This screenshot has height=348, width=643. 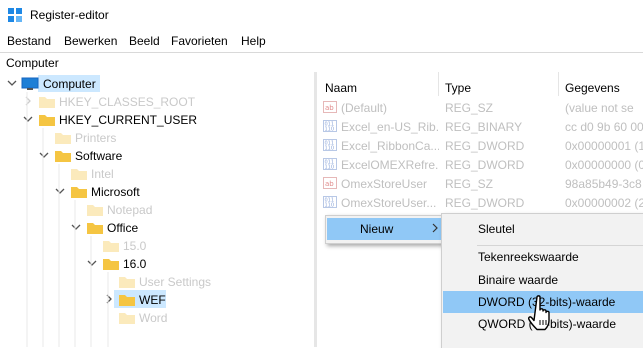 I want to click on column-headers: Naam Type Gegevens, so click(x=480, y=84).